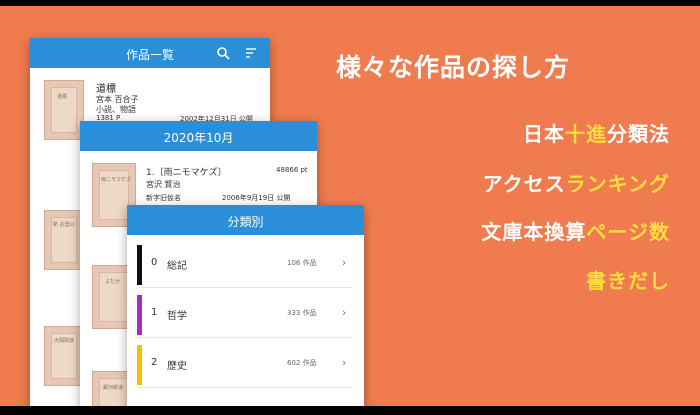  What do you see at coordinates (223, 53) in the screenshot?
I see `search-icon` at bounding box center [223, 53].